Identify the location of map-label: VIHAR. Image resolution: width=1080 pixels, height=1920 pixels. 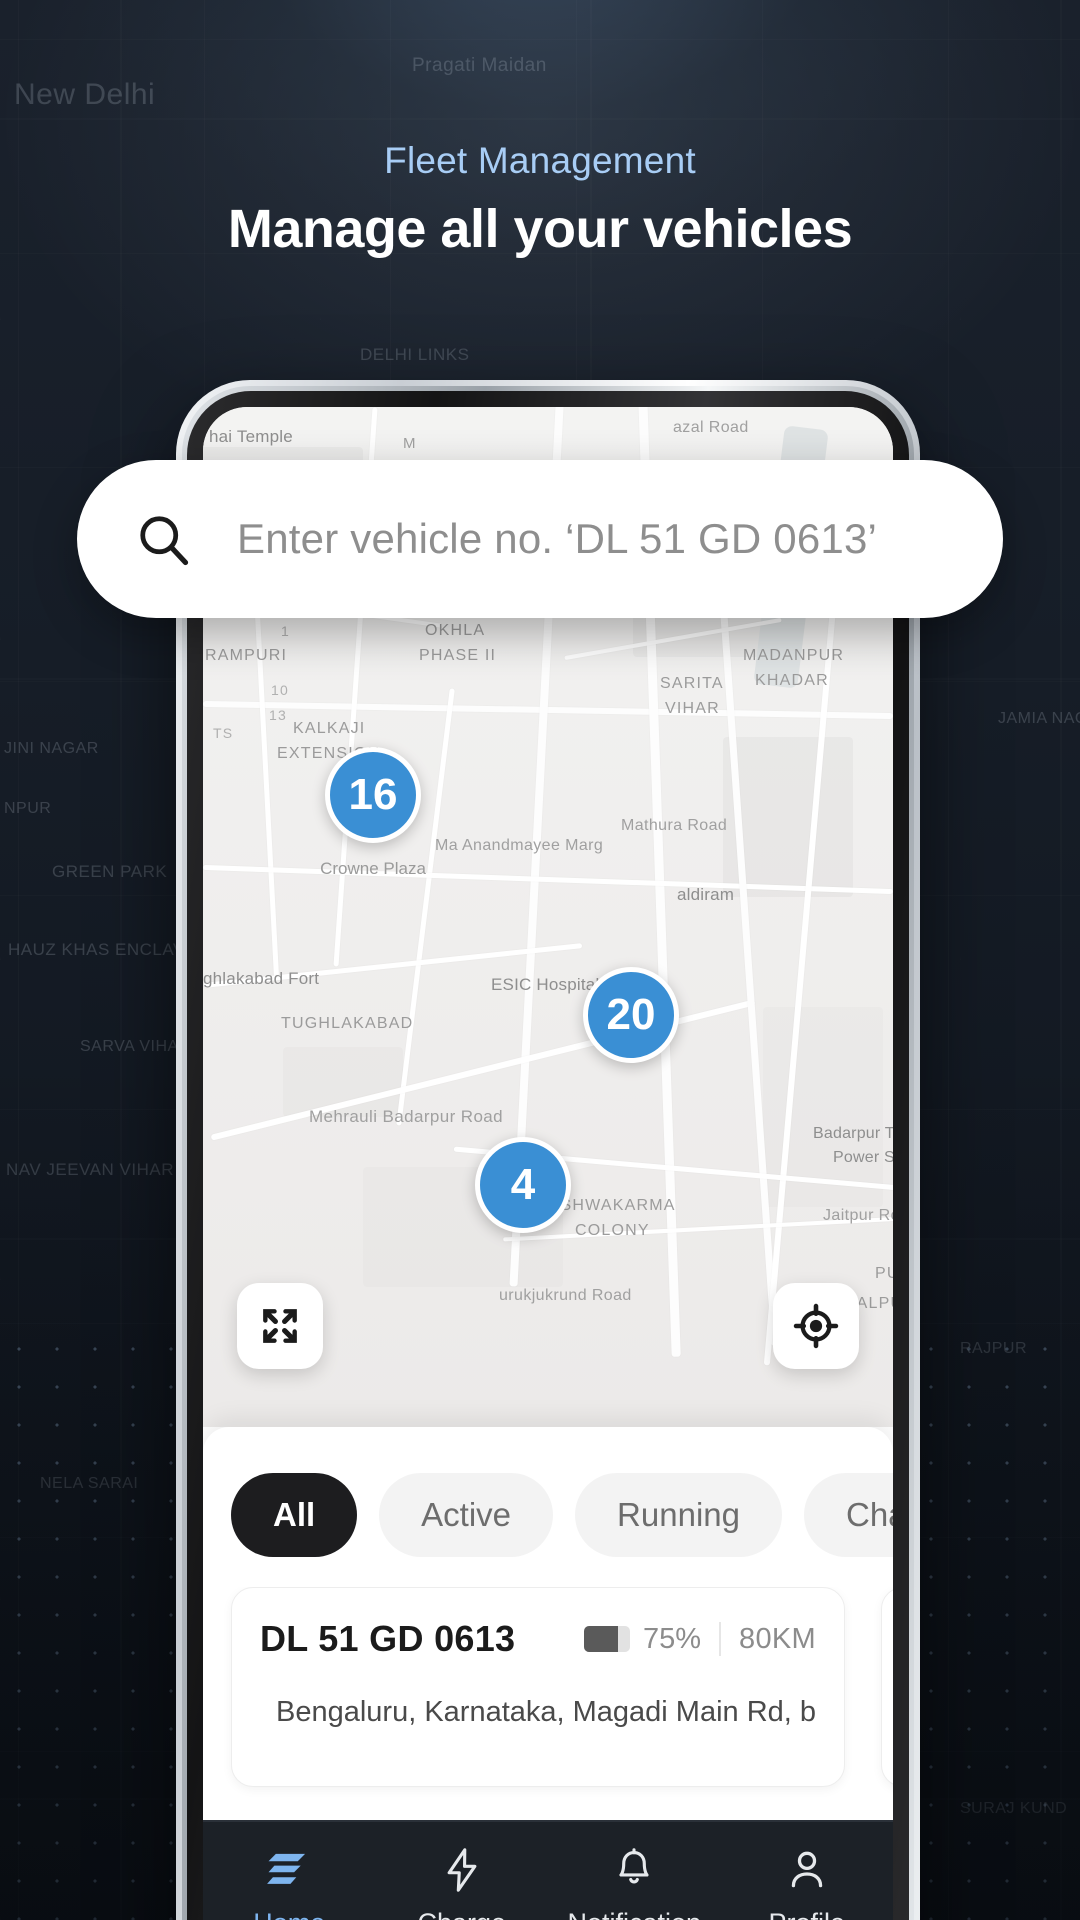
(692, 708).